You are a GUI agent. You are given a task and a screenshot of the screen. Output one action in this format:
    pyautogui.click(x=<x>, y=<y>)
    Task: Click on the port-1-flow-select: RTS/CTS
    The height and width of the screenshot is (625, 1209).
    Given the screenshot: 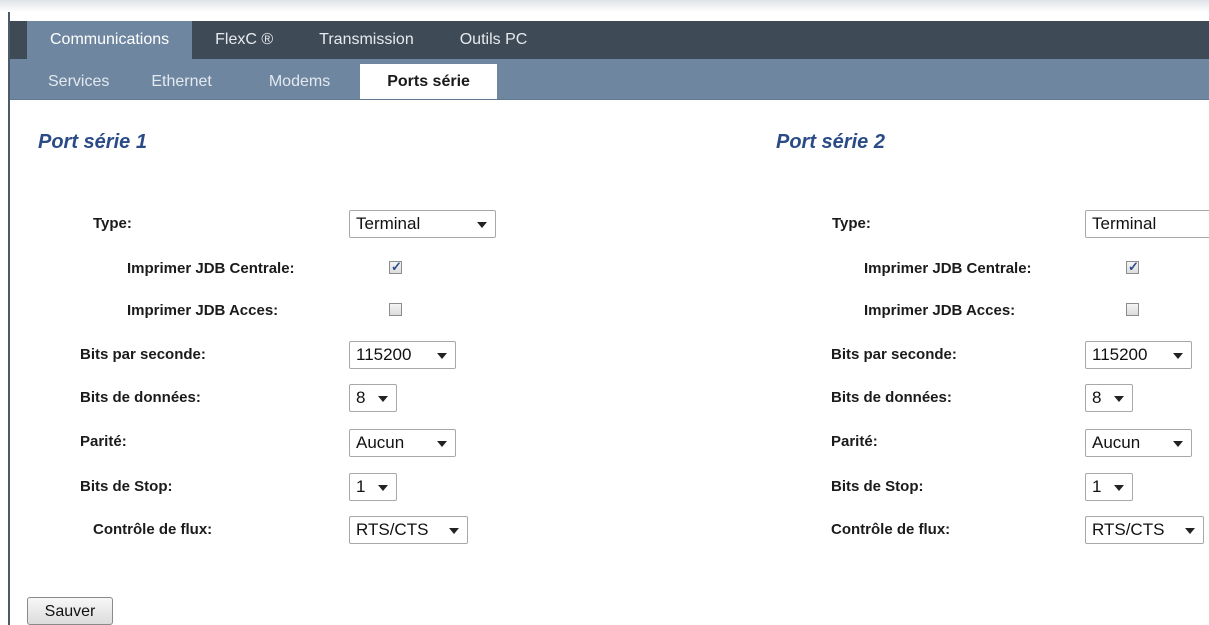 What is the action you would take?
    pyautogui.click(x=408, y=530)
    